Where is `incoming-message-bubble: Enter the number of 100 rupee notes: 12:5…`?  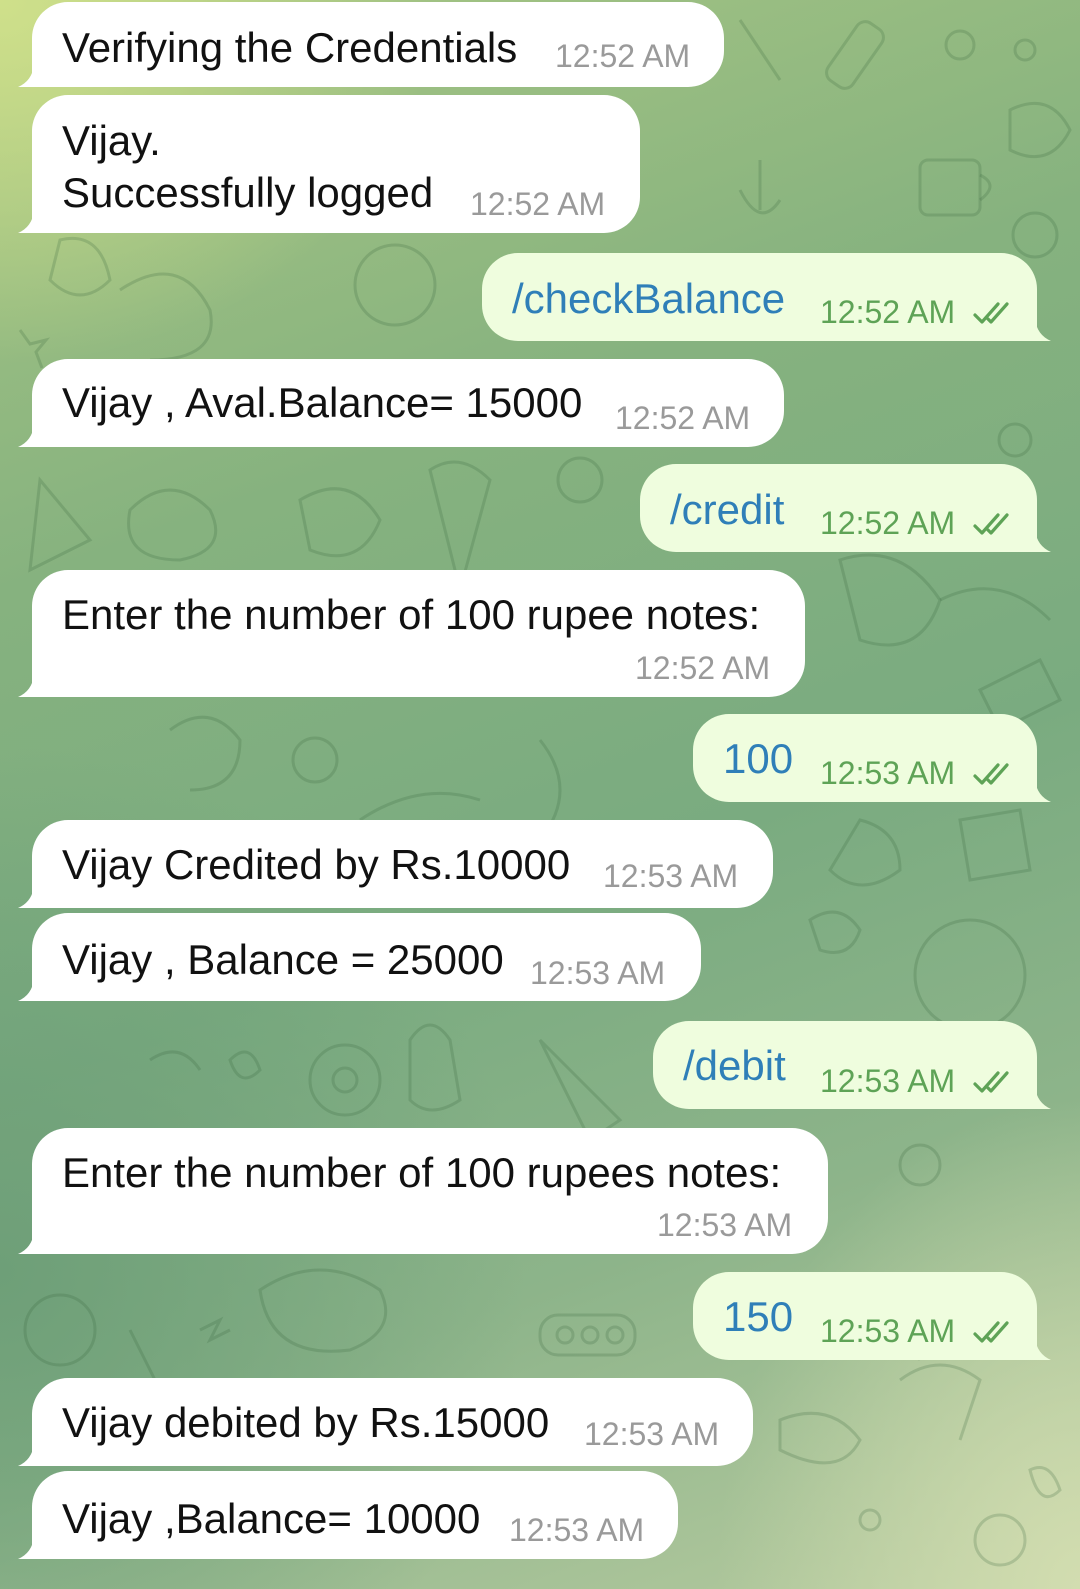 incoming-message-bubble: Enter the number of 100 rupee notes: 12:5… is located at coordinates (411, 633).